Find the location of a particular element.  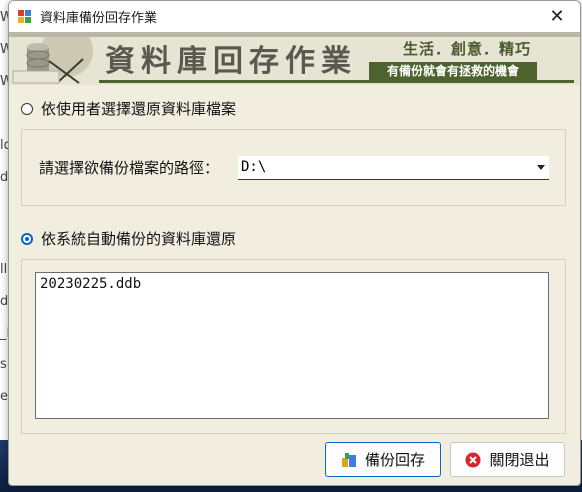

desktop-text-fragment: er is located at coordinates (4, 396).